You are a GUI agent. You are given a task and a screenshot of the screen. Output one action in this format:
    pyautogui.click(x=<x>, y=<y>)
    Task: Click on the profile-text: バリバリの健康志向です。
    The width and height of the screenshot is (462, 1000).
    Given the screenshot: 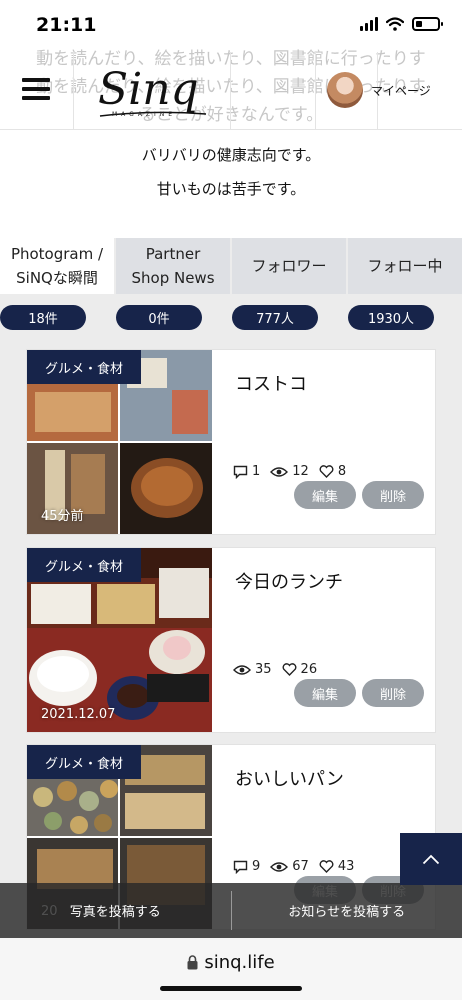 What is the action you would take?
    pyautogui.click(x=231, y=155)
    